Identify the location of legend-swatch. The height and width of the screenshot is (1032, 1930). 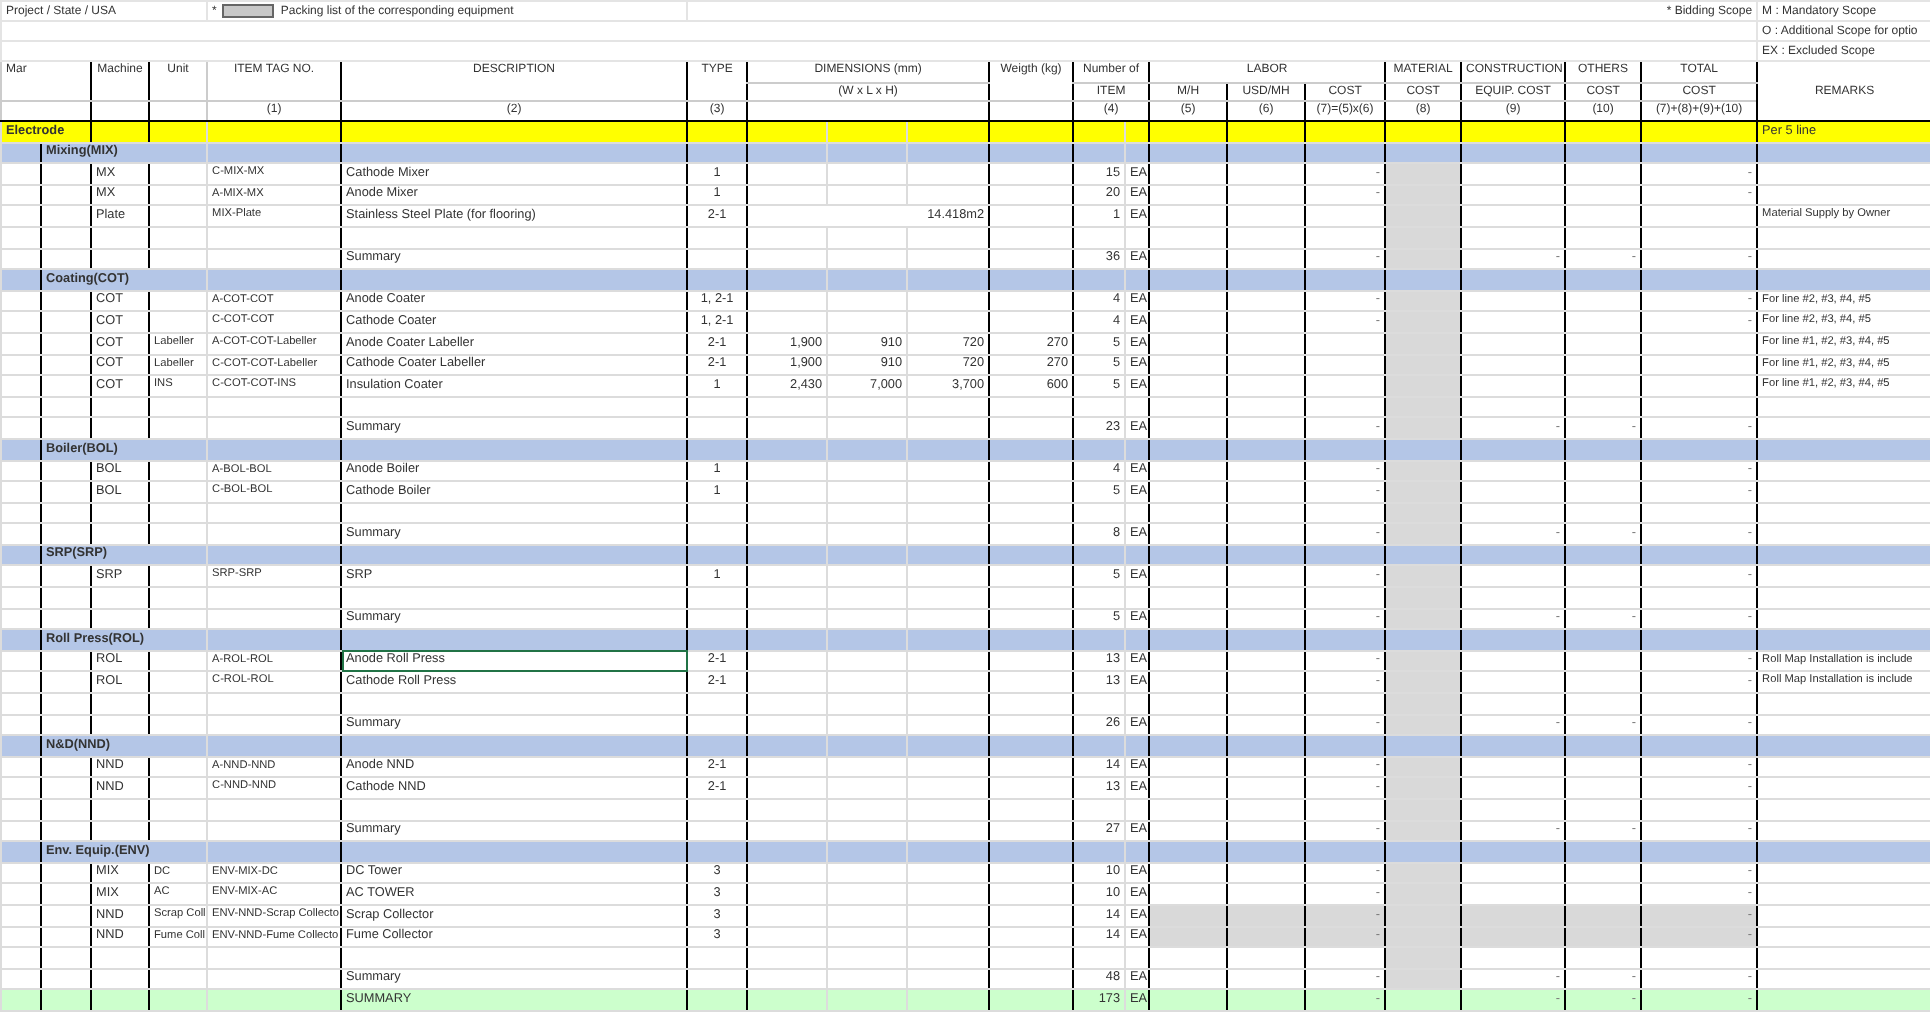
(248, 11).